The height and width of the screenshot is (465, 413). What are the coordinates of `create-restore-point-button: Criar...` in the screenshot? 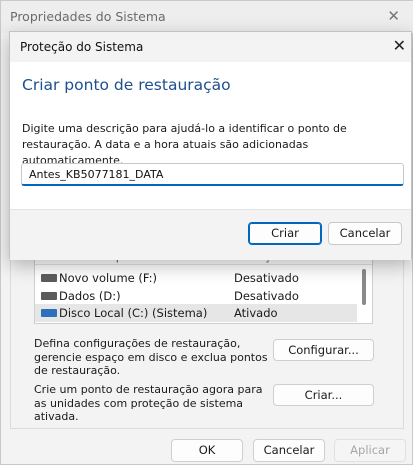 It's located at (323, 395).